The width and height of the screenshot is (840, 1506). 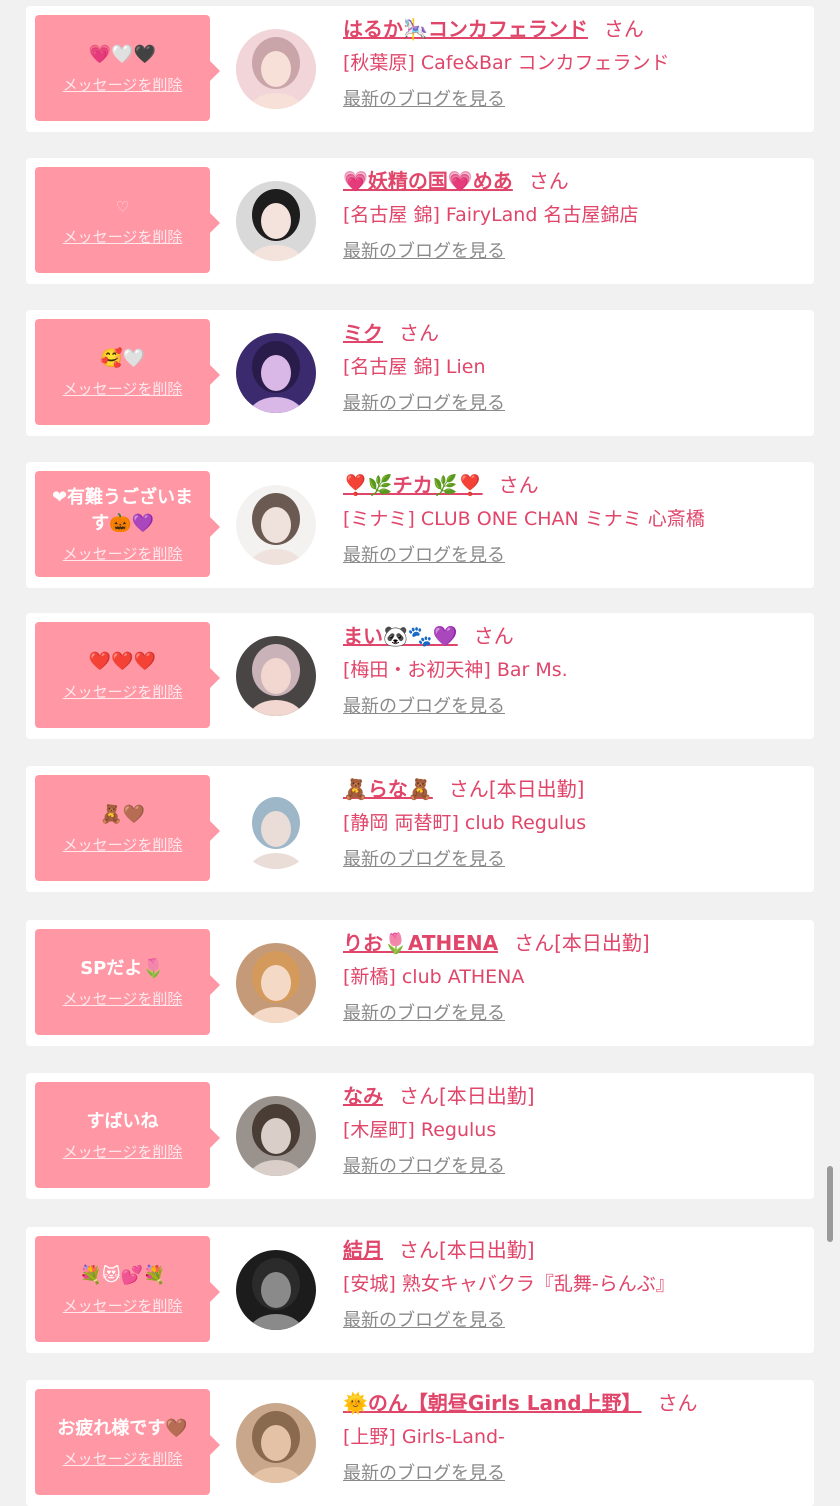 I want to click on name-line: はるか🎠コンカフェランド さん, so click(x=573, y=29).